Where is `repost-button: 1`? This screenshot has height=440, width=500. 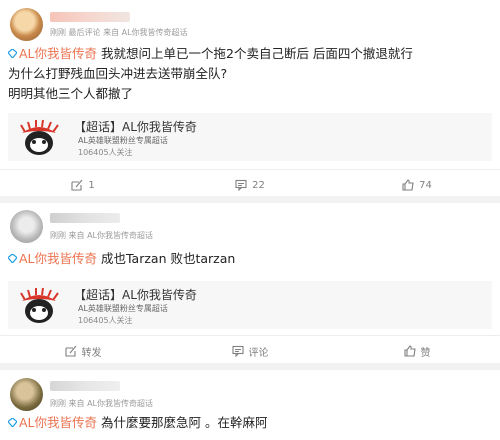
repost-button: 1 is located at coordinates (83, 185).